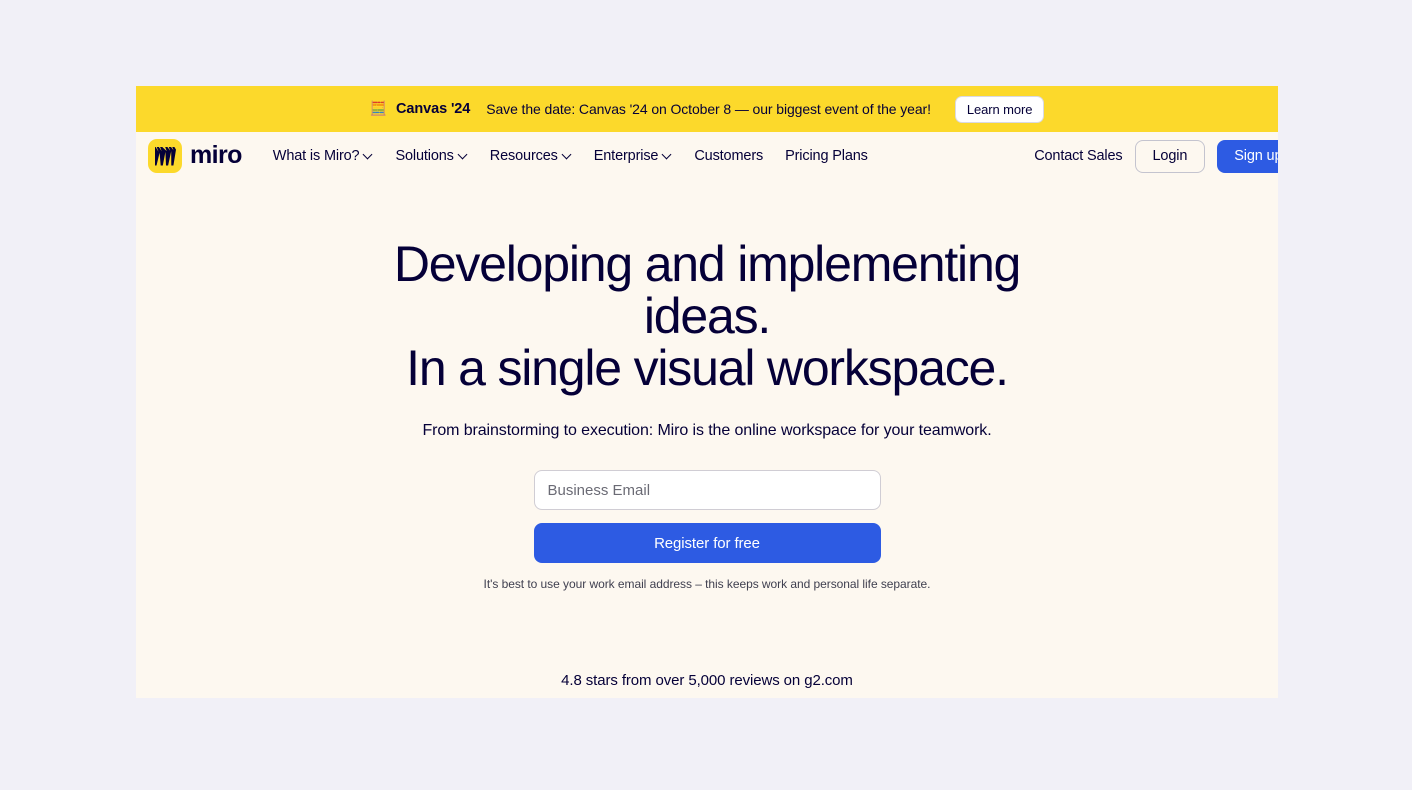  I want to click on nav-item-label: Customers, so click(729, 156).